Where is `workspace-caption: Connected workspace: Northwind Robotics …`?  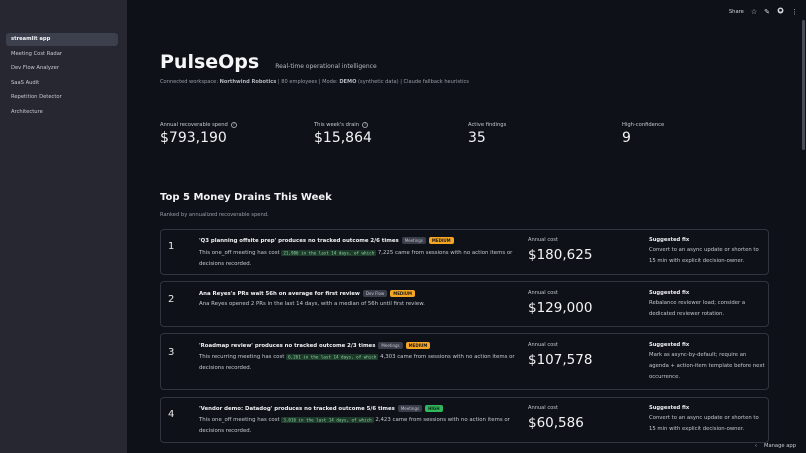
workspace-caption: Connected workspace: Northwind Robotics … is located at coordinates (314, 82).